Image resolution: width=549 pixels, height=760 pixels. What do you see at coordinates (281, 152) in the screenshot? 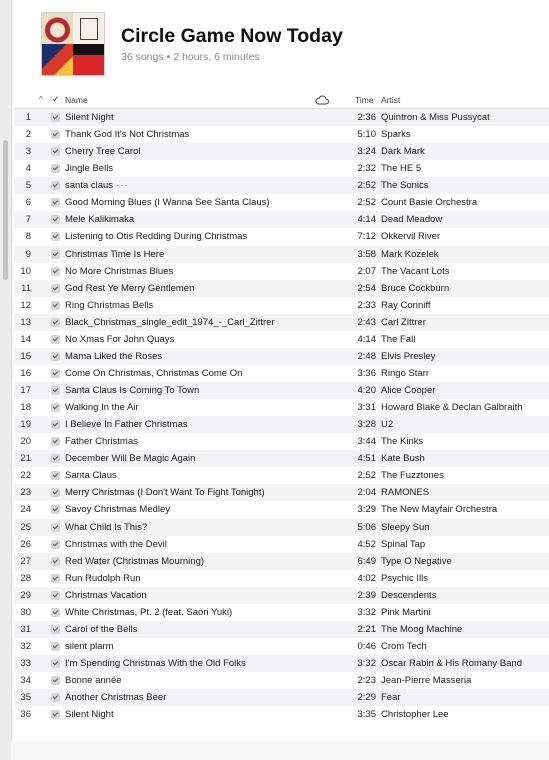
I see `table-row: 3 Cherry Tree Carol 3:24 Dark Mark` at bounding box center [281, 152].